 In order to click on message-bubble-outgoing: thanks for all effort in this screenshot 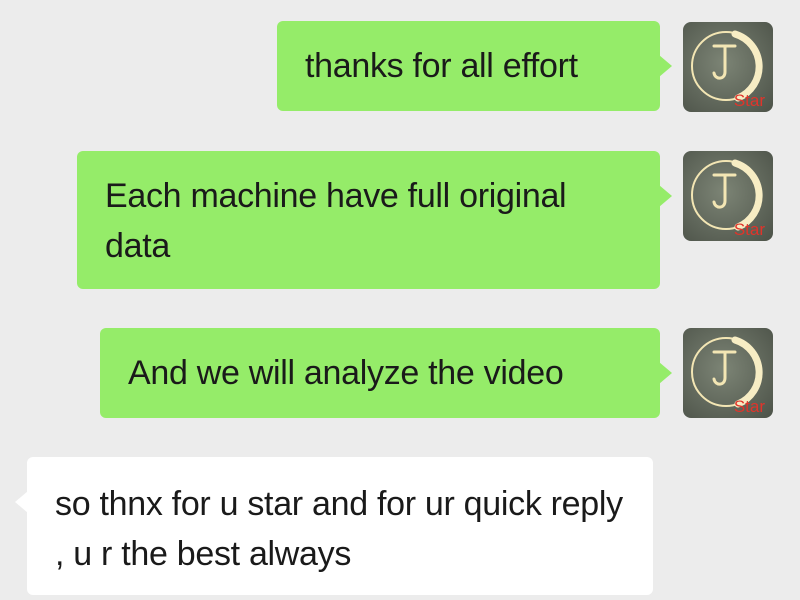, I will do `click(474, 66)`.